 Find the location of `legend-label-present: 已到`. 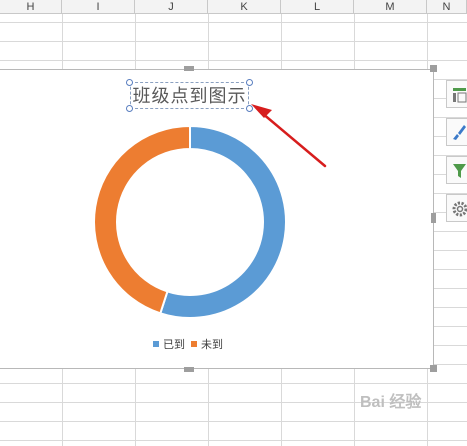

legend-label-present: 已到 is located at coordinates (174, 345).